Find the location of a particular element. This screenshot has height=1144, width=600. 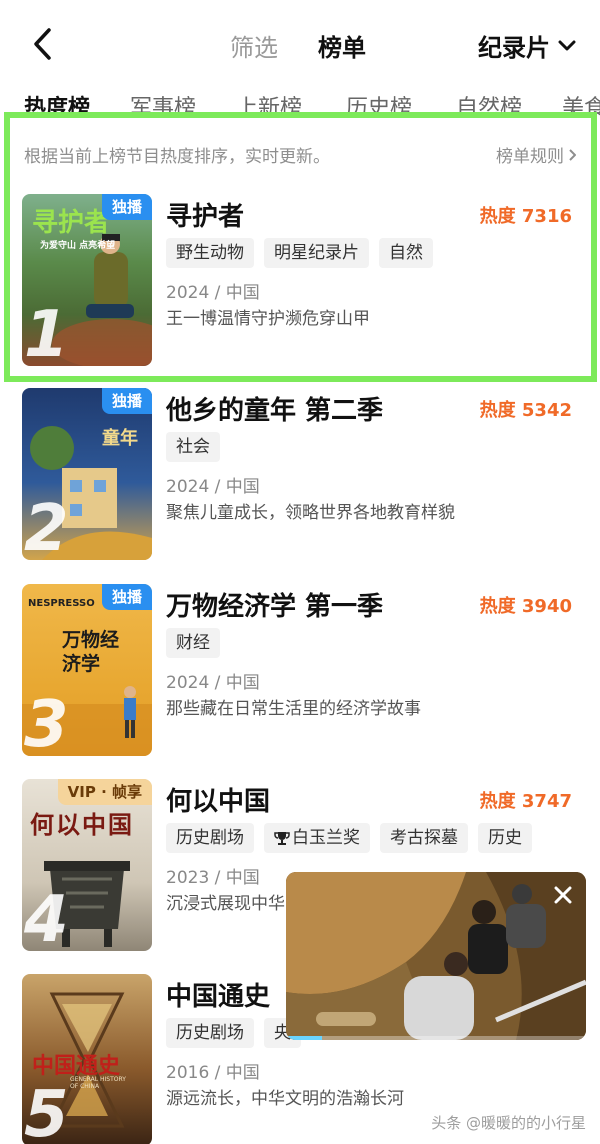

tag-award: 白玉兰奖 is located at coordinates (317, 838).